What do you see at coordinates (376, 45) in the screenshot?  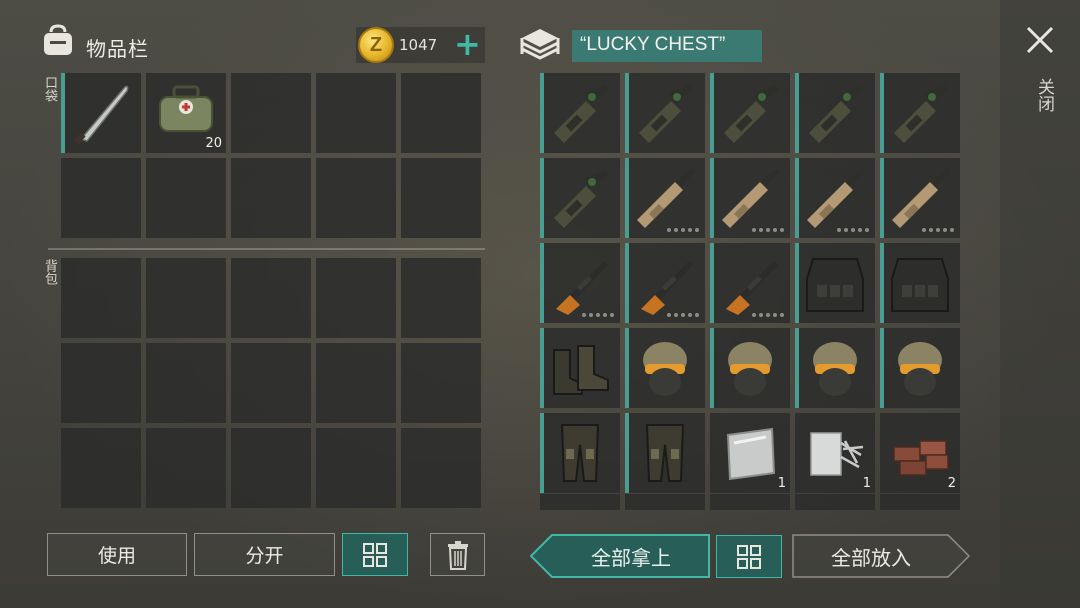 I see `coin-icon: Z` at bounding box center [376, 45].